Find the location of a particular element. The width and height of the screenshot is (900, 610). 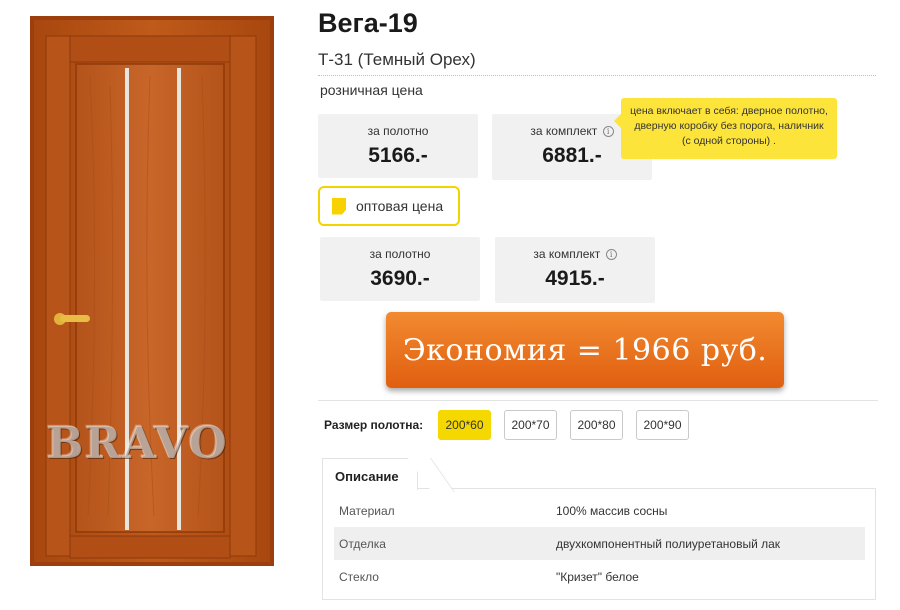

description-row: Стекло "Кризет" белое is located at coordinates (599, 576).